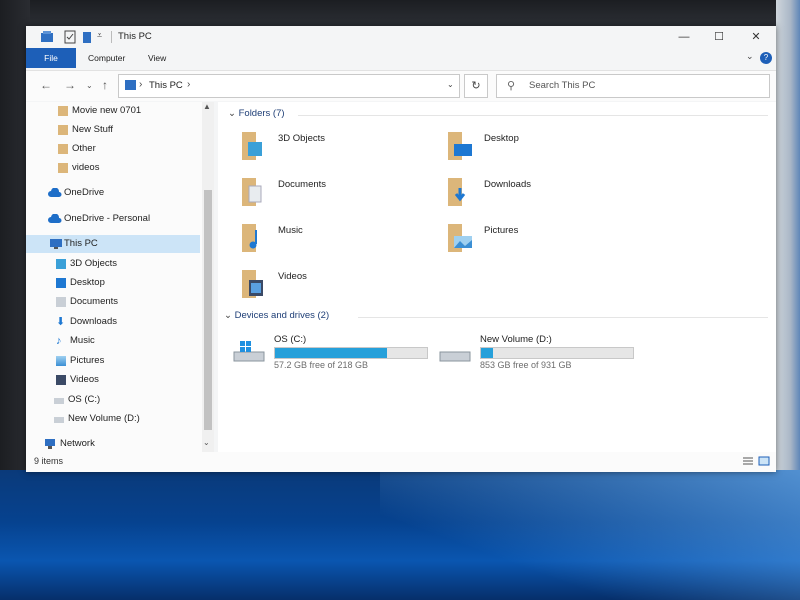 The height and width of the screenshot is (600, 800). I want to click on folder-downloads: Downloads, so click(546, 198).